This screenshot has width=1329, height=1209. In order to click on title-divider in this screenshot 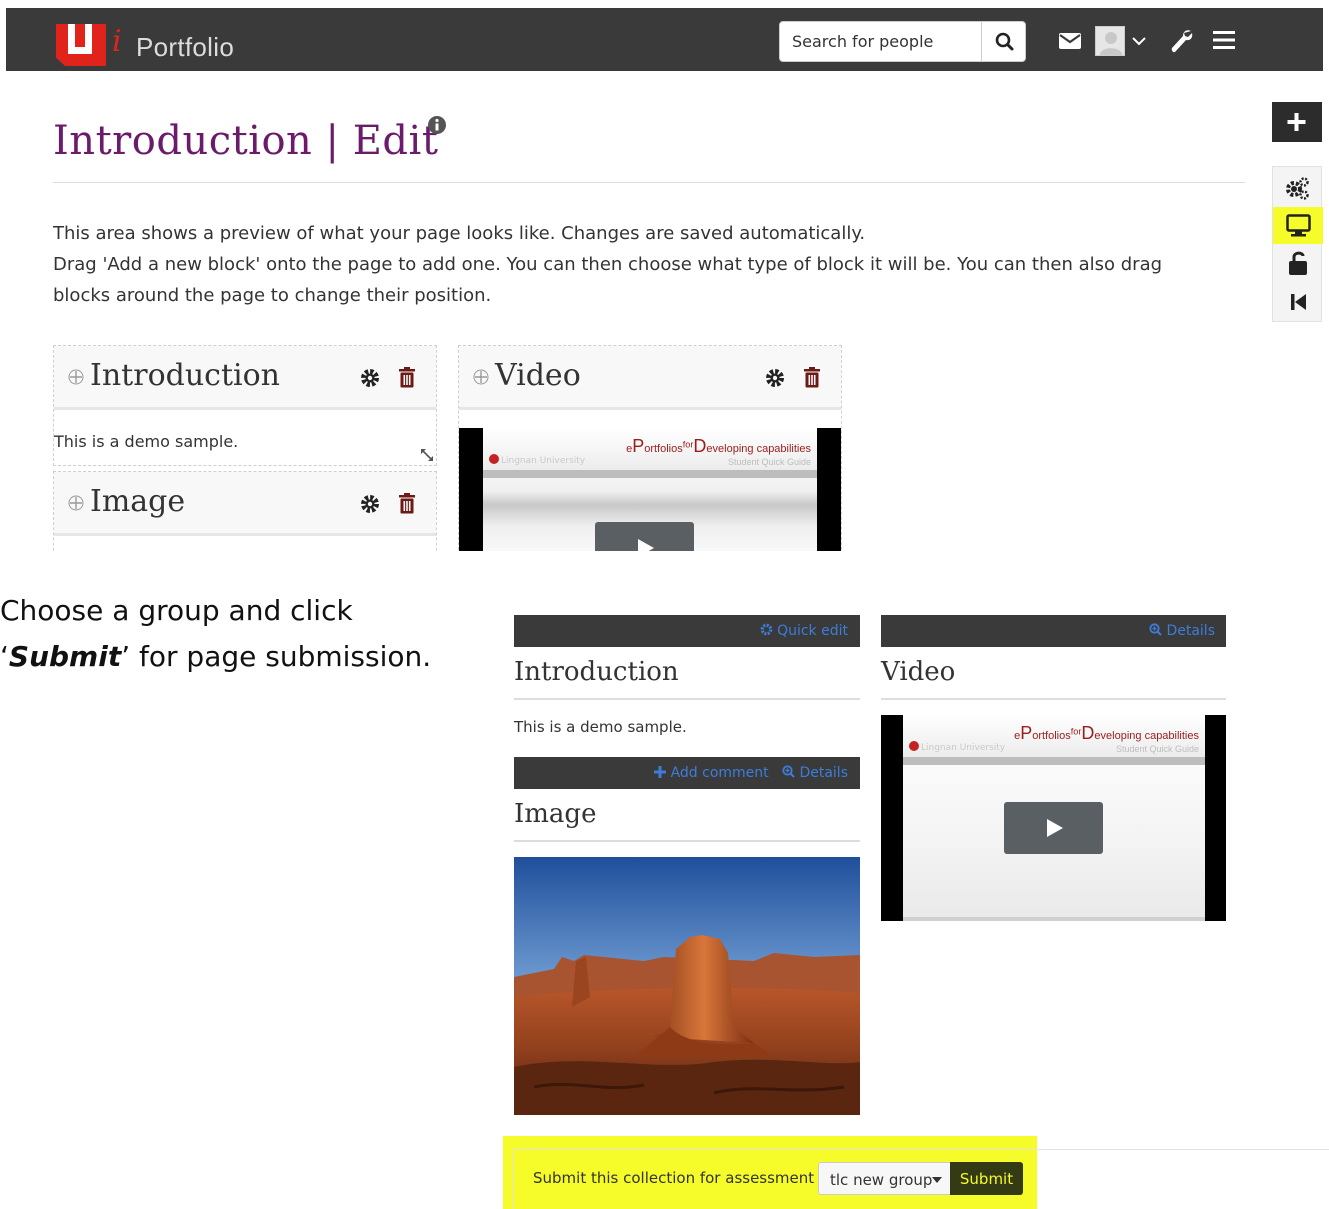, I will do `click(649, 182)`.